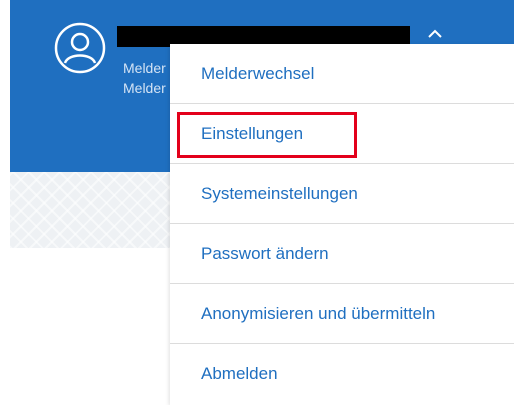 This screenshot has width=514, height=405. Describe the element at coordinates (435, 34) in the screenshot. I see `chevron-up-icon` at that location.